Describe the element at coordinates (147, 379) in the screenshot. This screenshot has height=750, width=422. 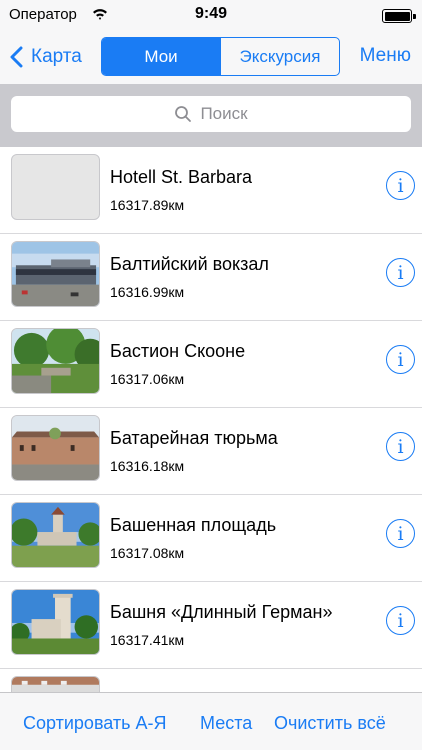
I see `item-distance: 16317.06км` at that location.